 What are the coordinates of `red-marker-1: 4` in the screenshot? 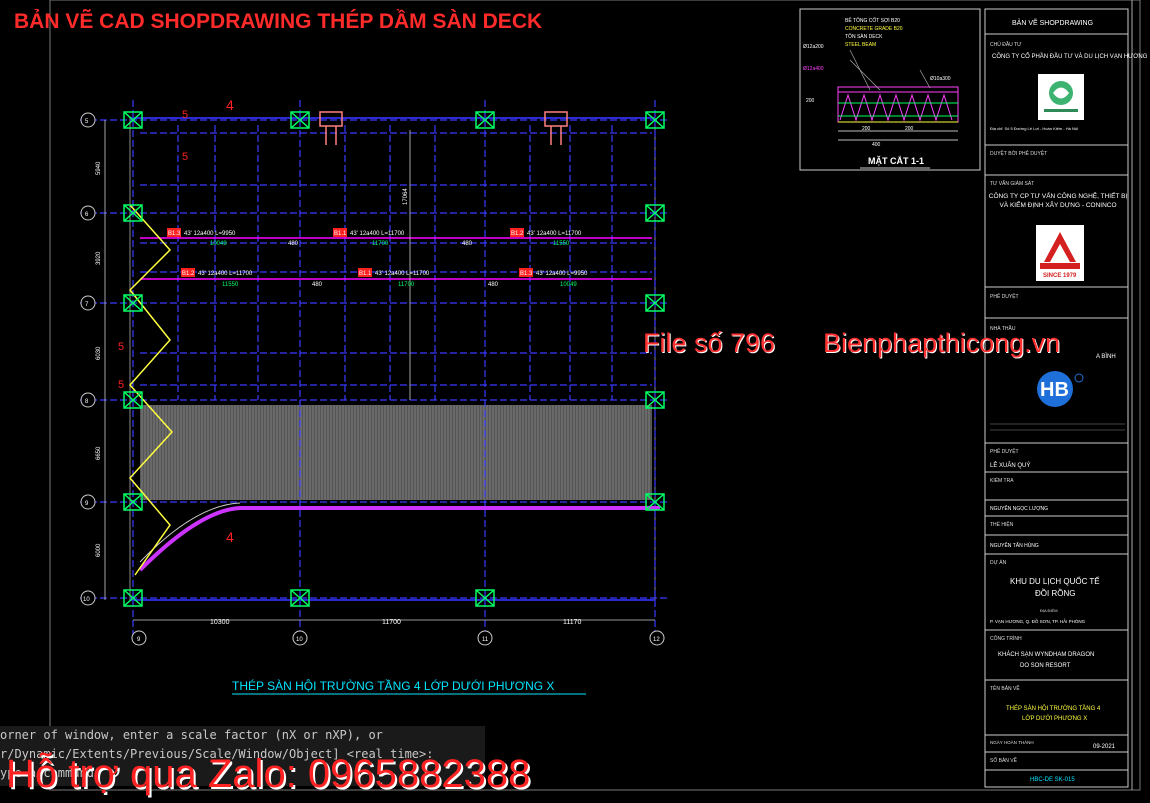 It's located at (230, 105).